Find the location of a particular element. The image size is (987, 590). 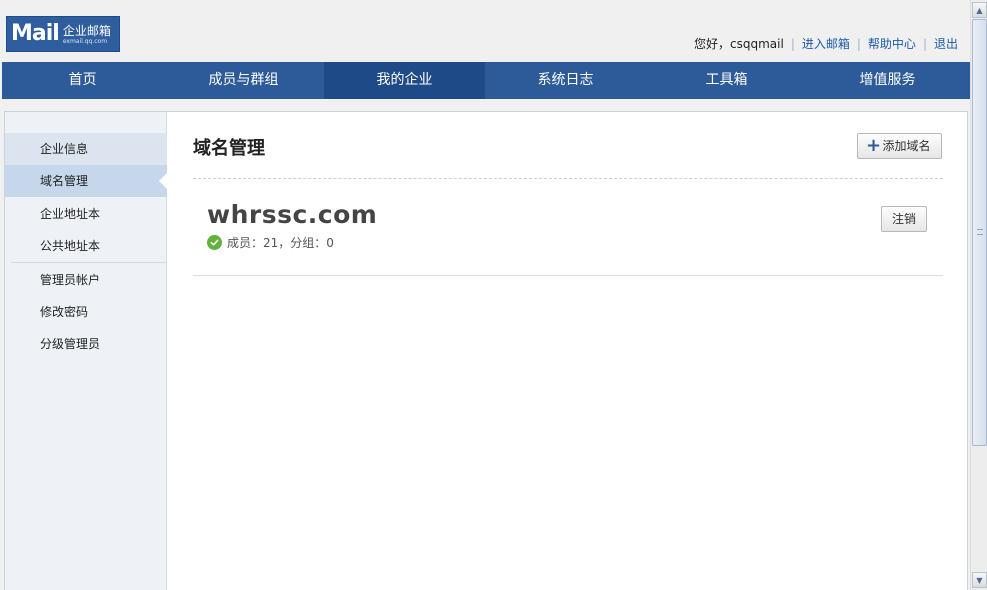

main-nav: 首页 成员与群组 我的企业 系统日志 工具箱 增值服务 is located at coordinates (486, 80).